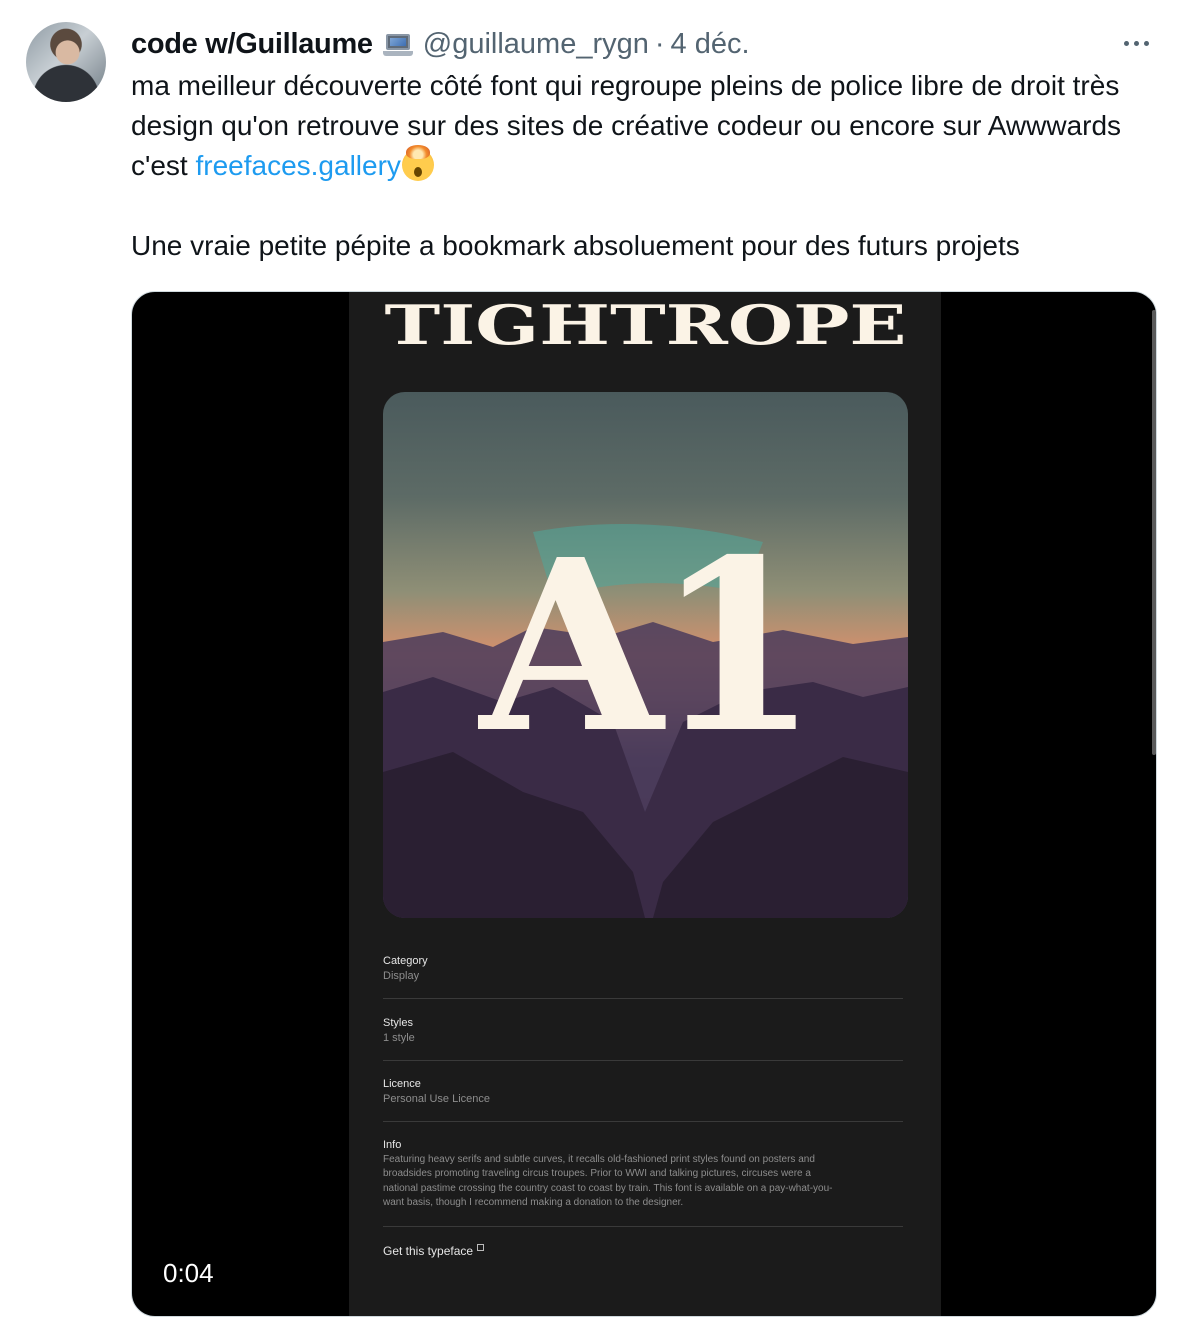  Describe the element at coordinates (398, 1023) in the screenshot. I see `detail-label: Styles` at that location.